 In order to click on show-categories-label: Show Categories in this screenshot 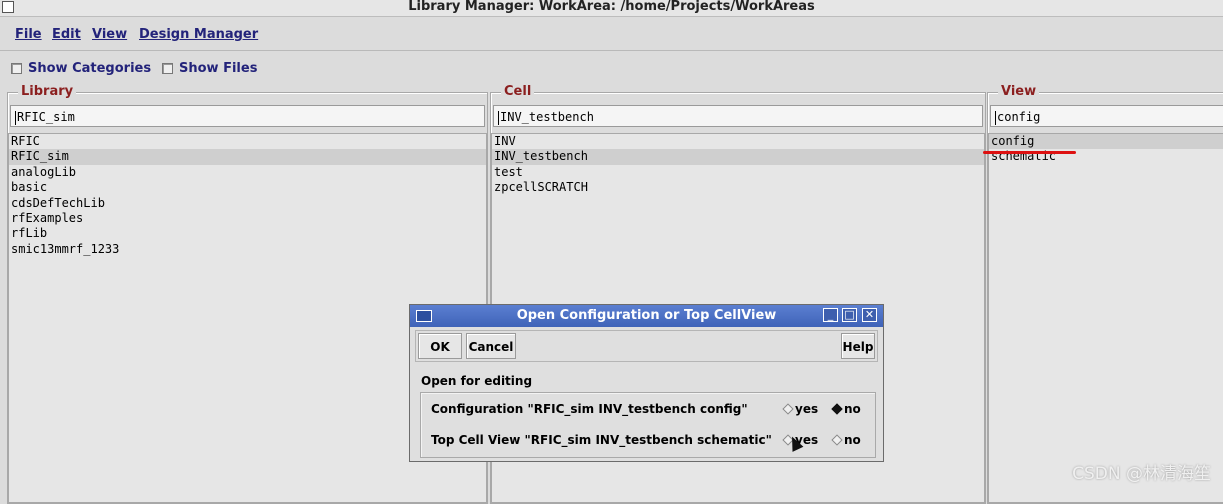, I will do `click(90, 68)`.